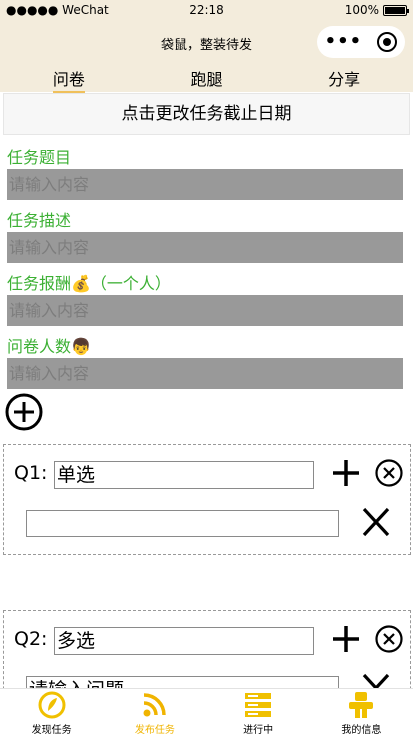 The image size is (413, 739). Describe the element at coordinates (184, 475) in the screenshot. I see `question-type-input: 单选` at that location.